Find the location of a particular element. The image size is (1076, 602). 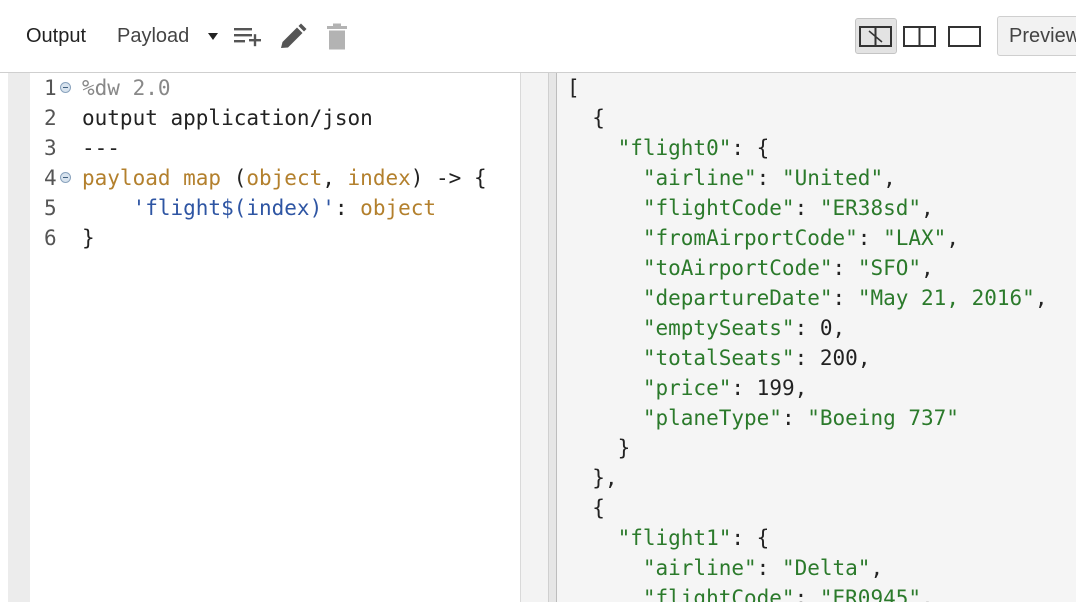

json-token: "planeType" is located at coordinates (712, 418).